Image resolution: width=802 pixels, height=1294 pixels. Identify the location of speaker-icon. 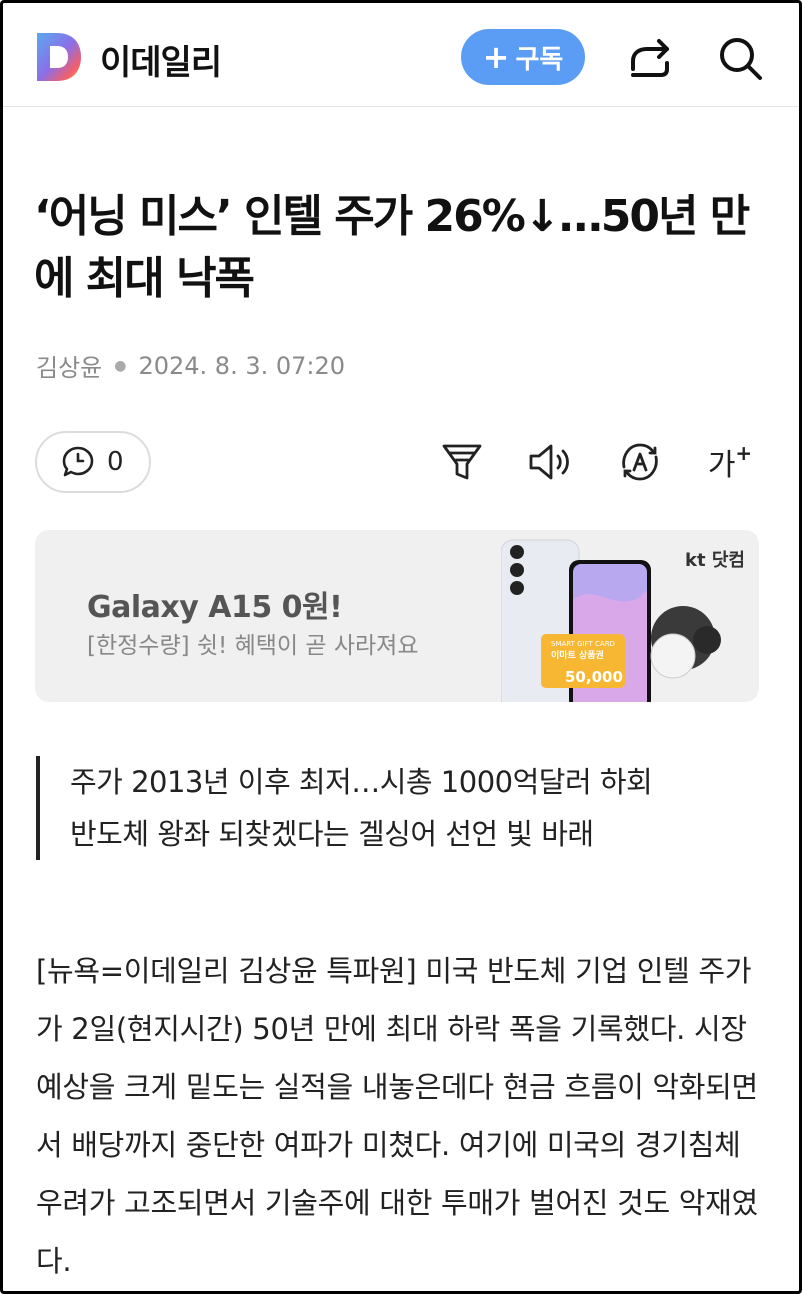
(549, 462).